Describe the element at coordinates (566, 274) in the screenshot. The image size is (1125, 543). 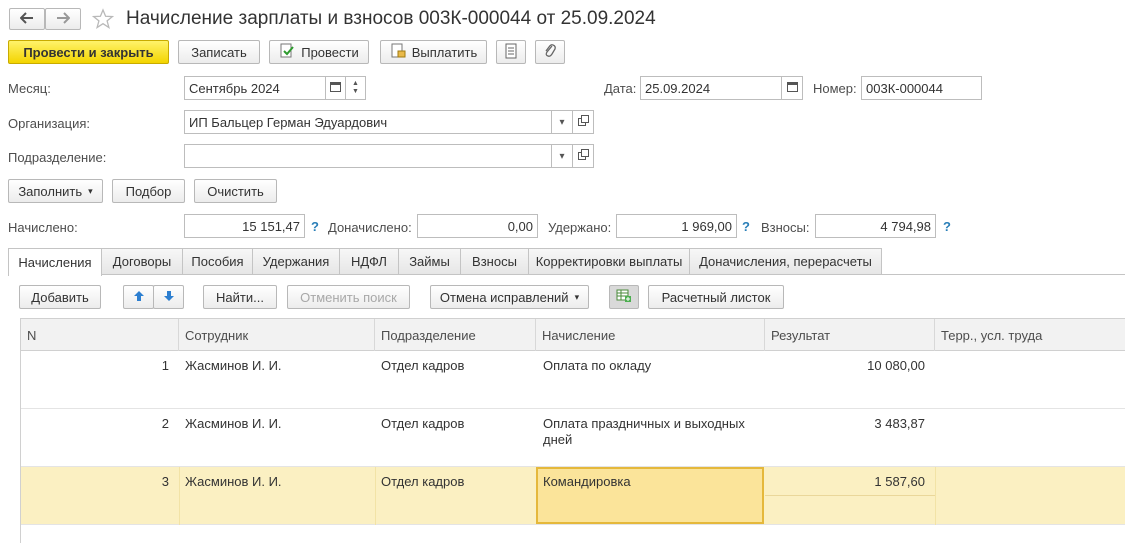
I see `tab-divider` at that location.